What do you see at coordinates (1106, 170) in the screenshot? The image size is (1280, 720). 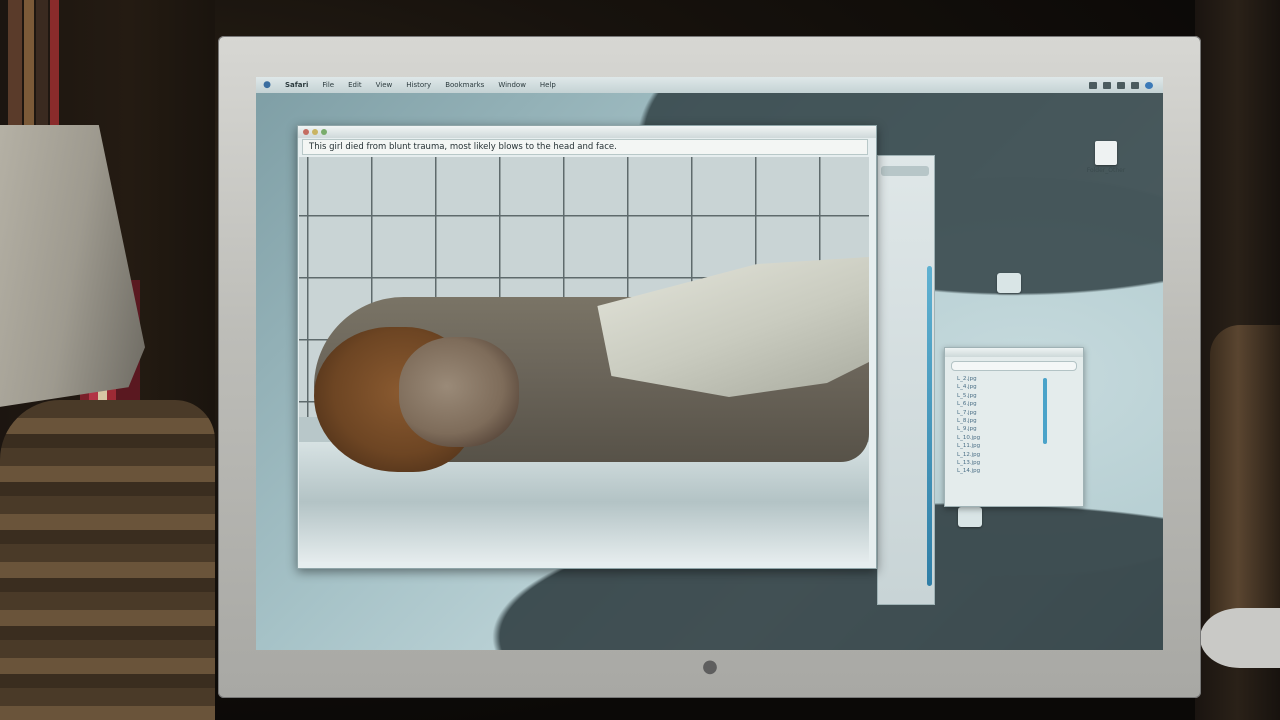 I see `desktop-icon-label: Folder_Other` at bounding box center [1106, 170].